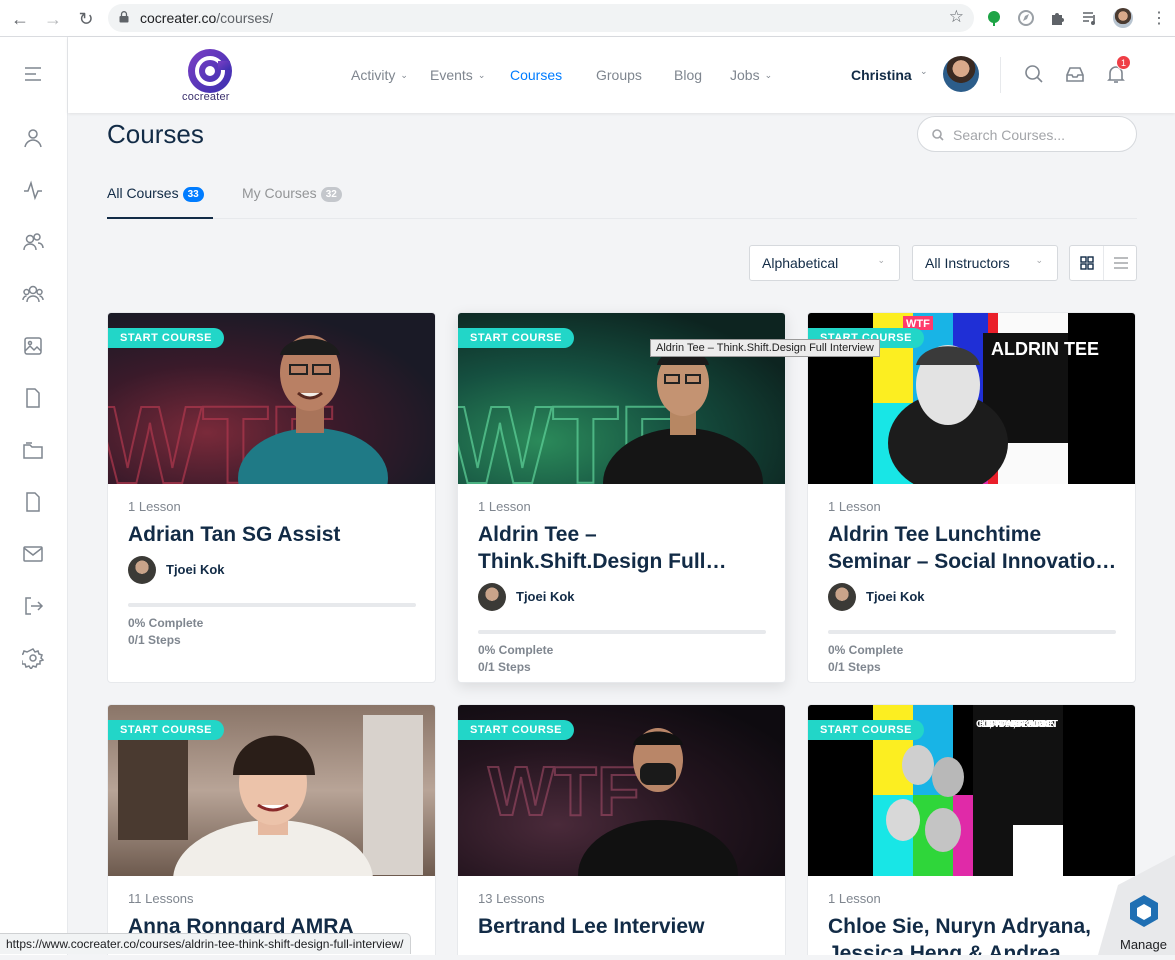 This screenshot has height=960, width=1175. I want to click on active-tab-underline, so click(160, 218).